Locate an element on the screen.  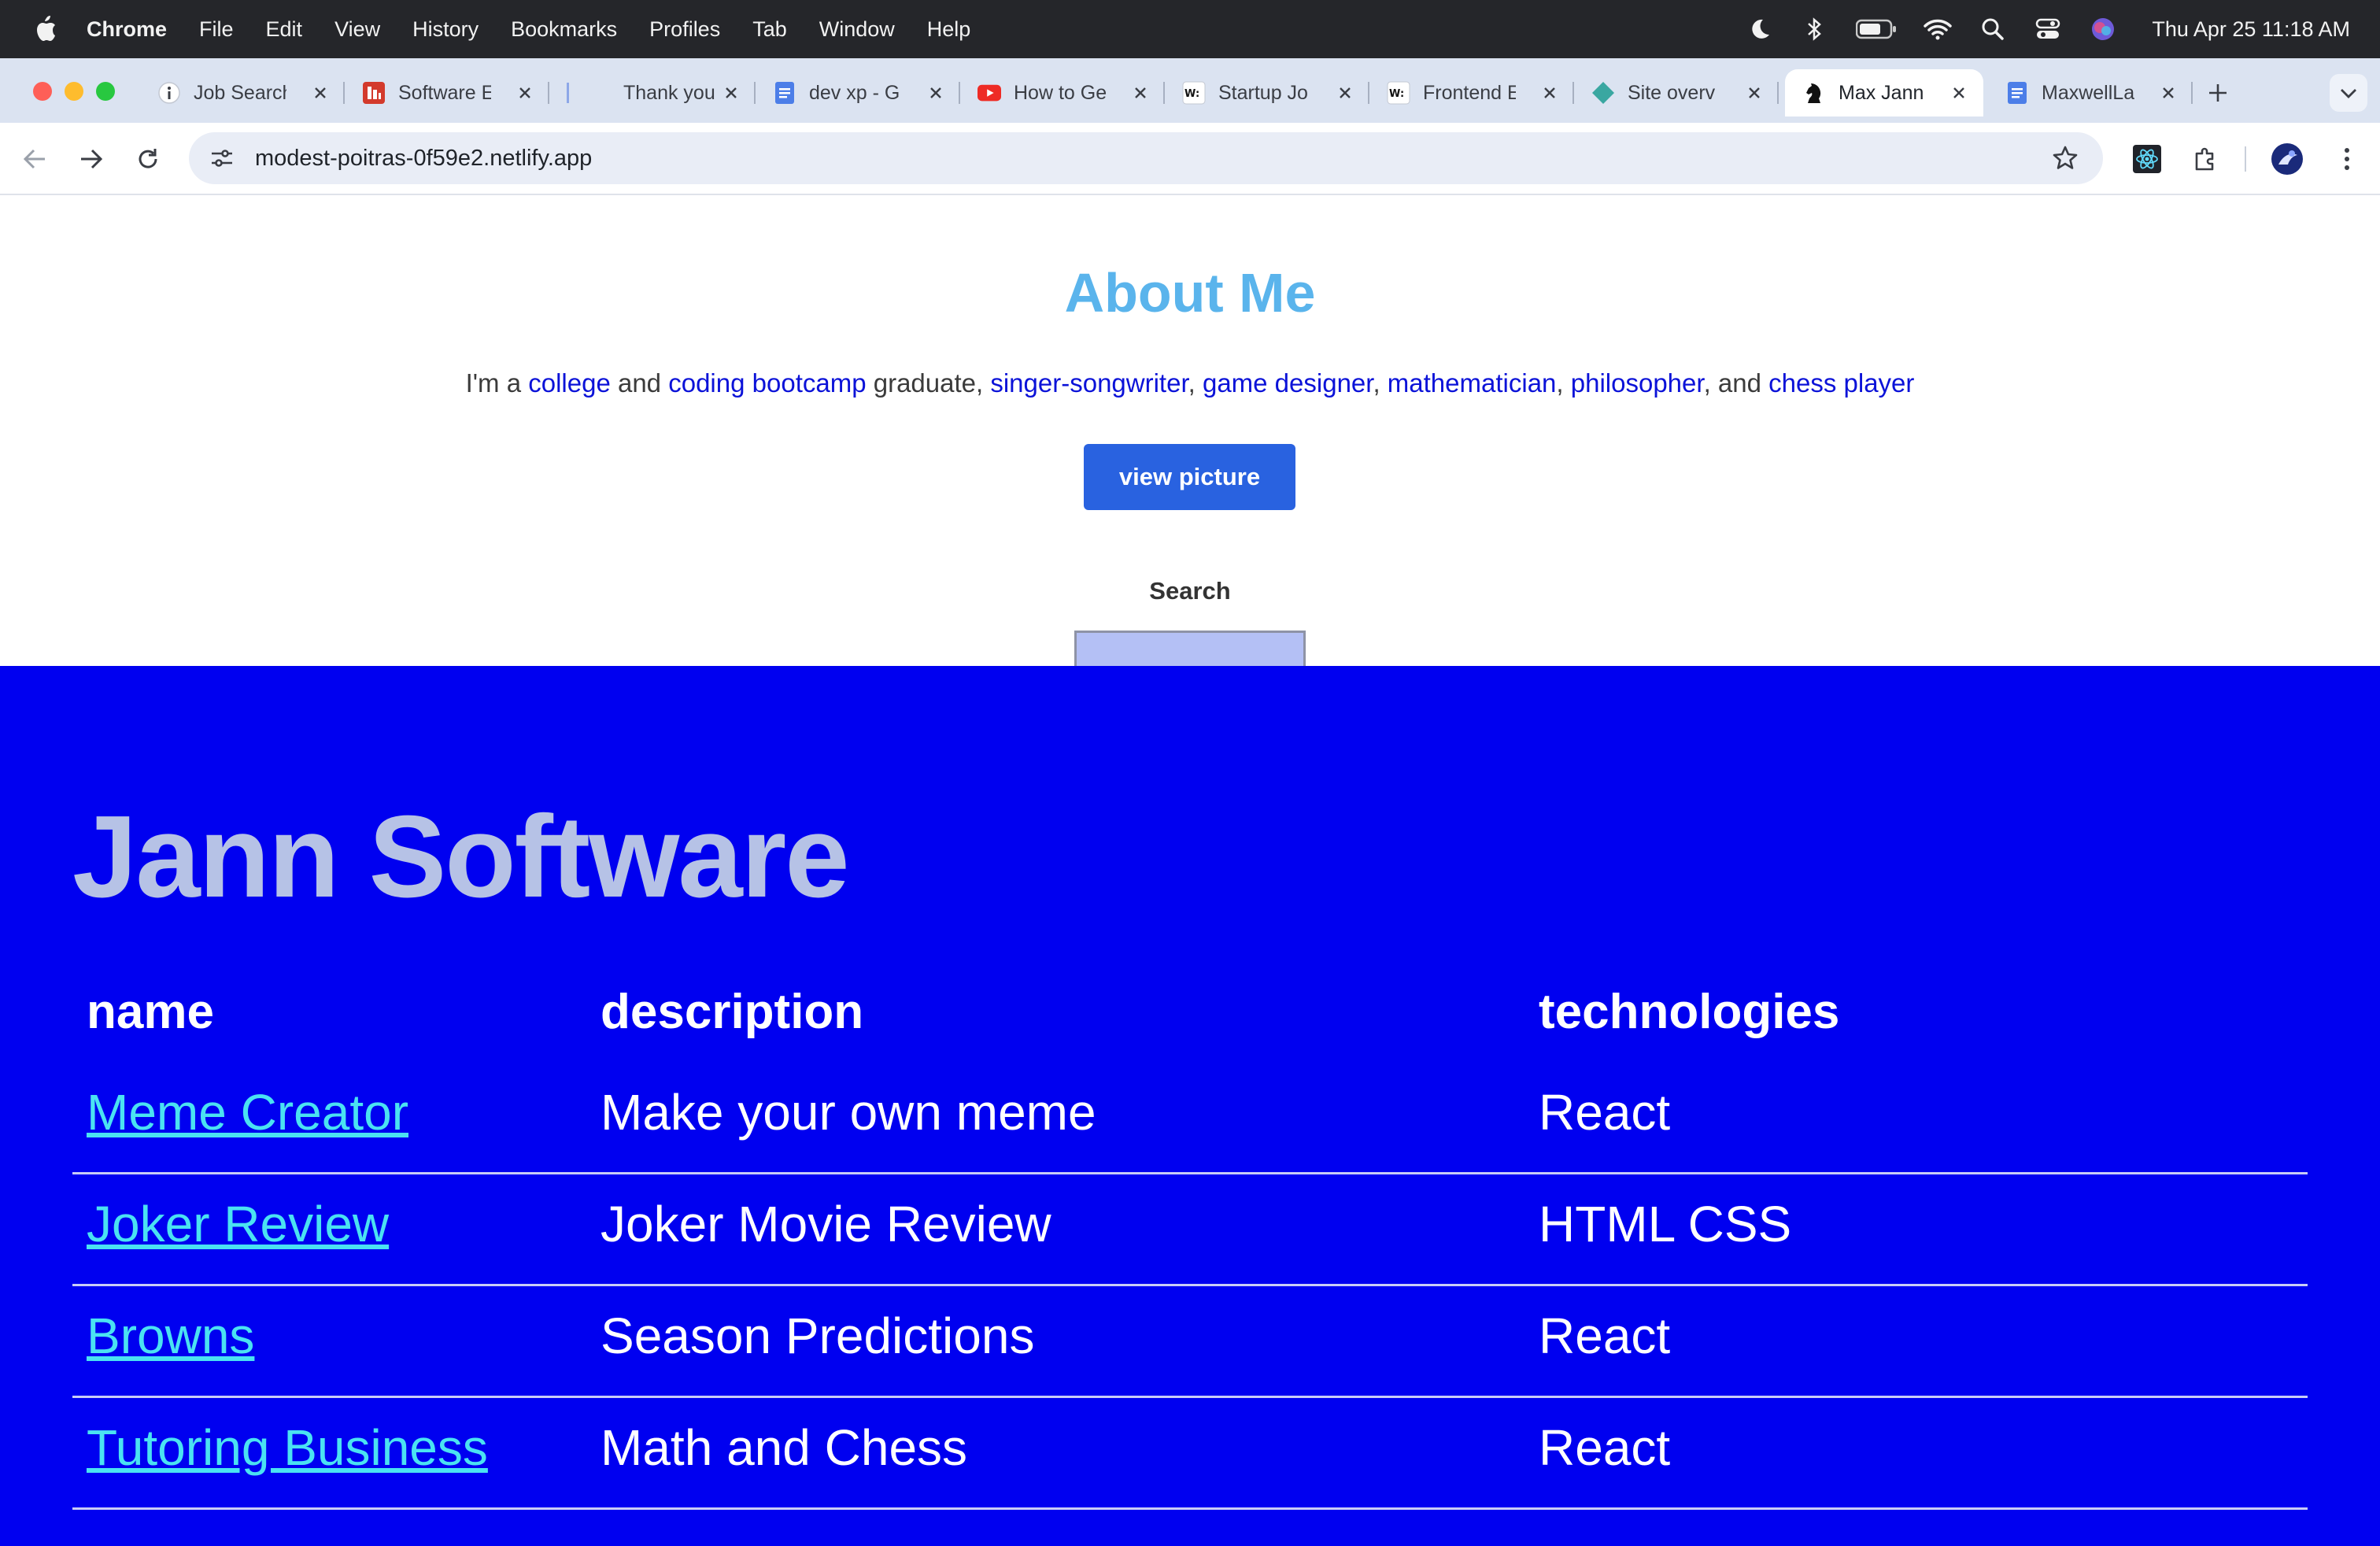
window-minimize-button is located at coordinates (74, 91).